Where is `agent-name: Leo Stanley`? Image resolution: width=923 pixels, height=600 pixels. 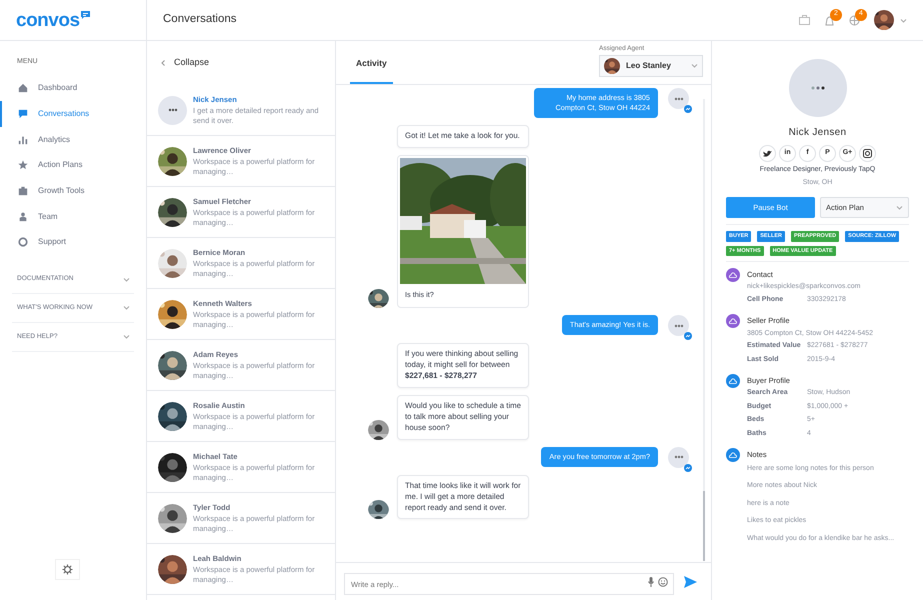 agent-name: Leo Stanley is located at coordinates (648, 66).